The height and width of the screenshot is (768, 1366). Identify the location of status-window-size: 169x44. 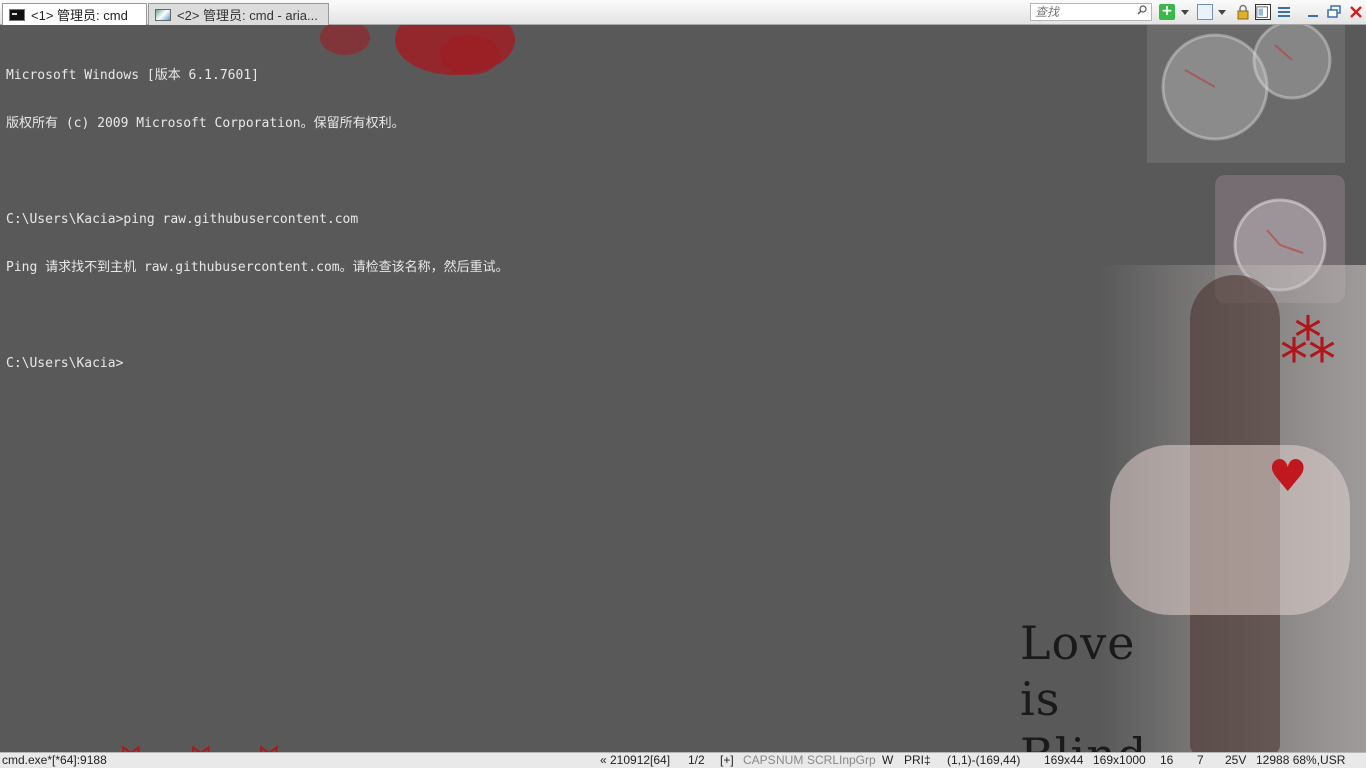
(1063, 760).